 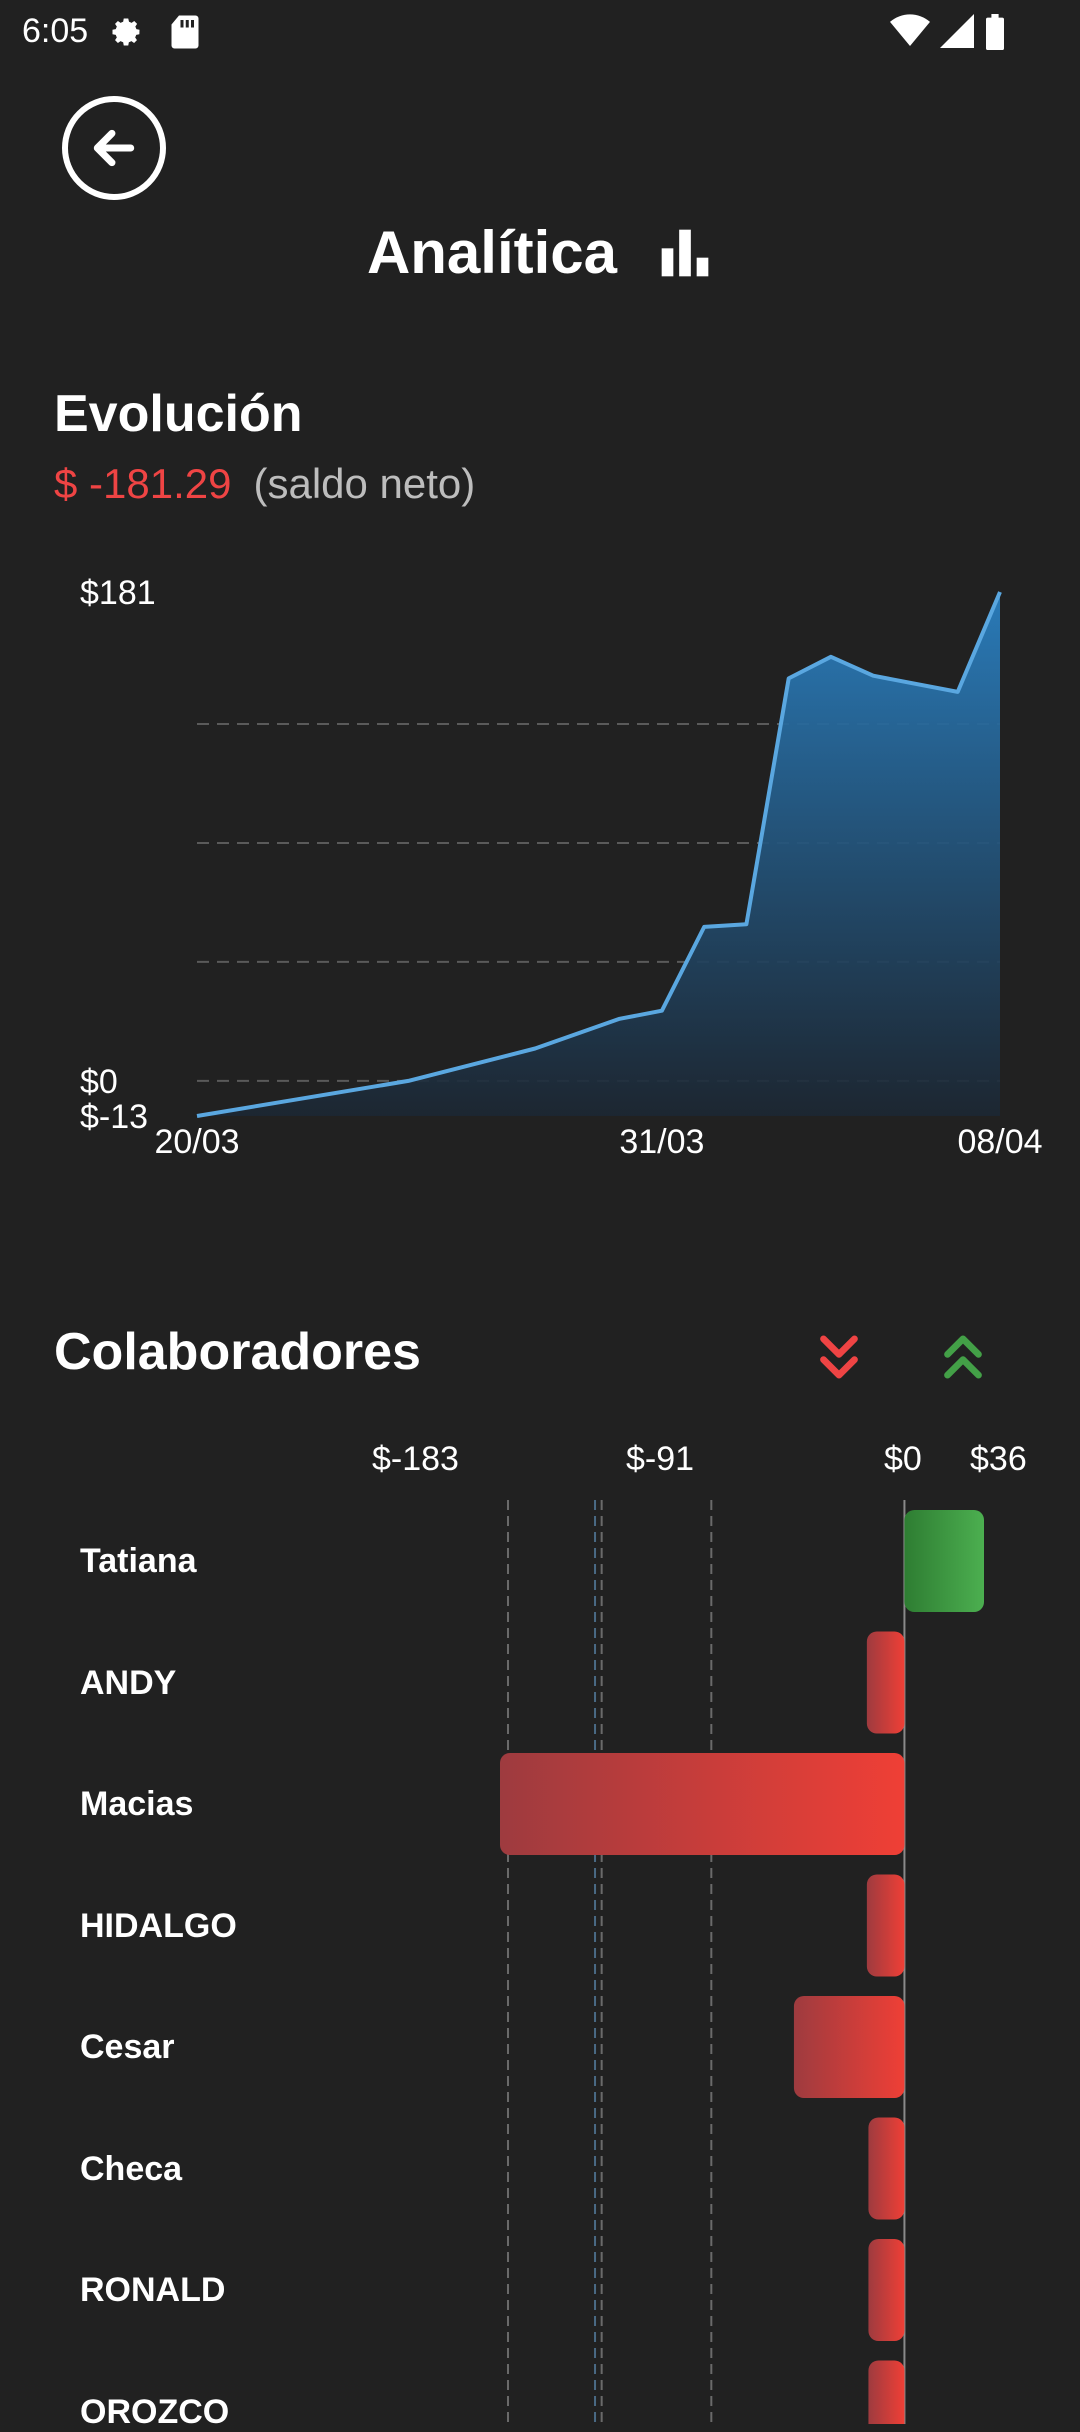 I want to click on collaborator-name: RONALD, so click(x=153, y=2290).